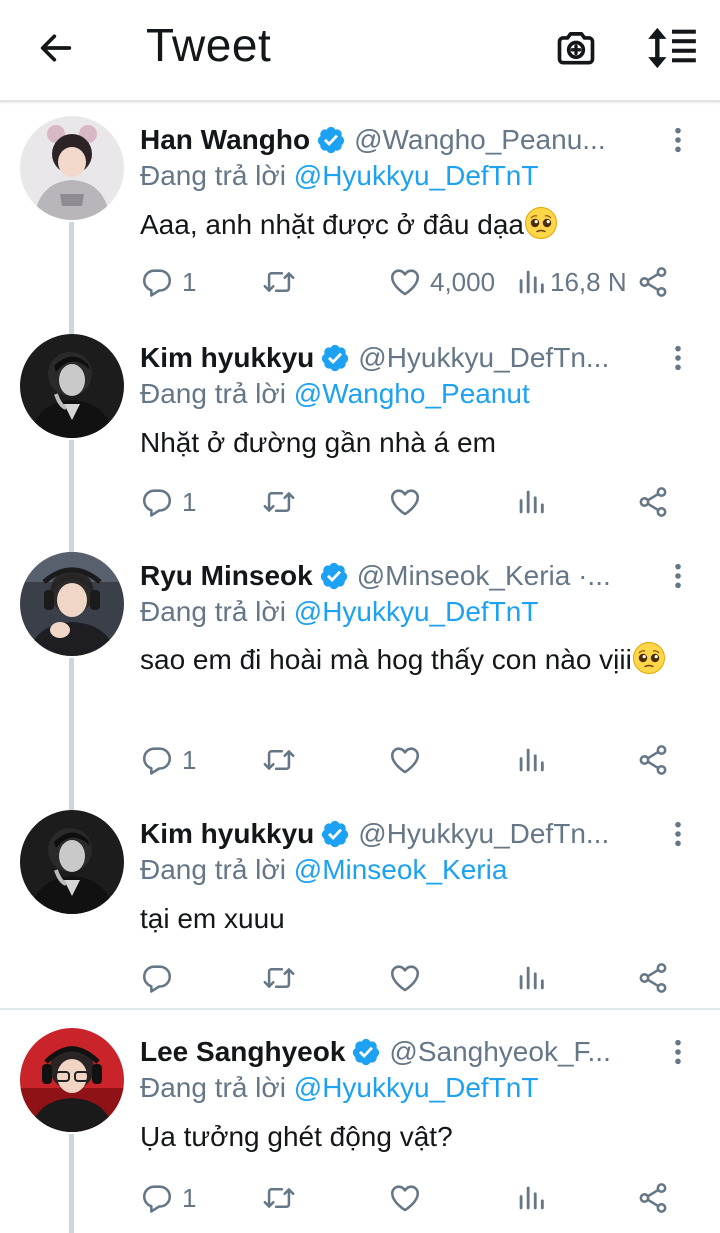  I want to click on display-name: Ryu Minseok, so click(226, 576).